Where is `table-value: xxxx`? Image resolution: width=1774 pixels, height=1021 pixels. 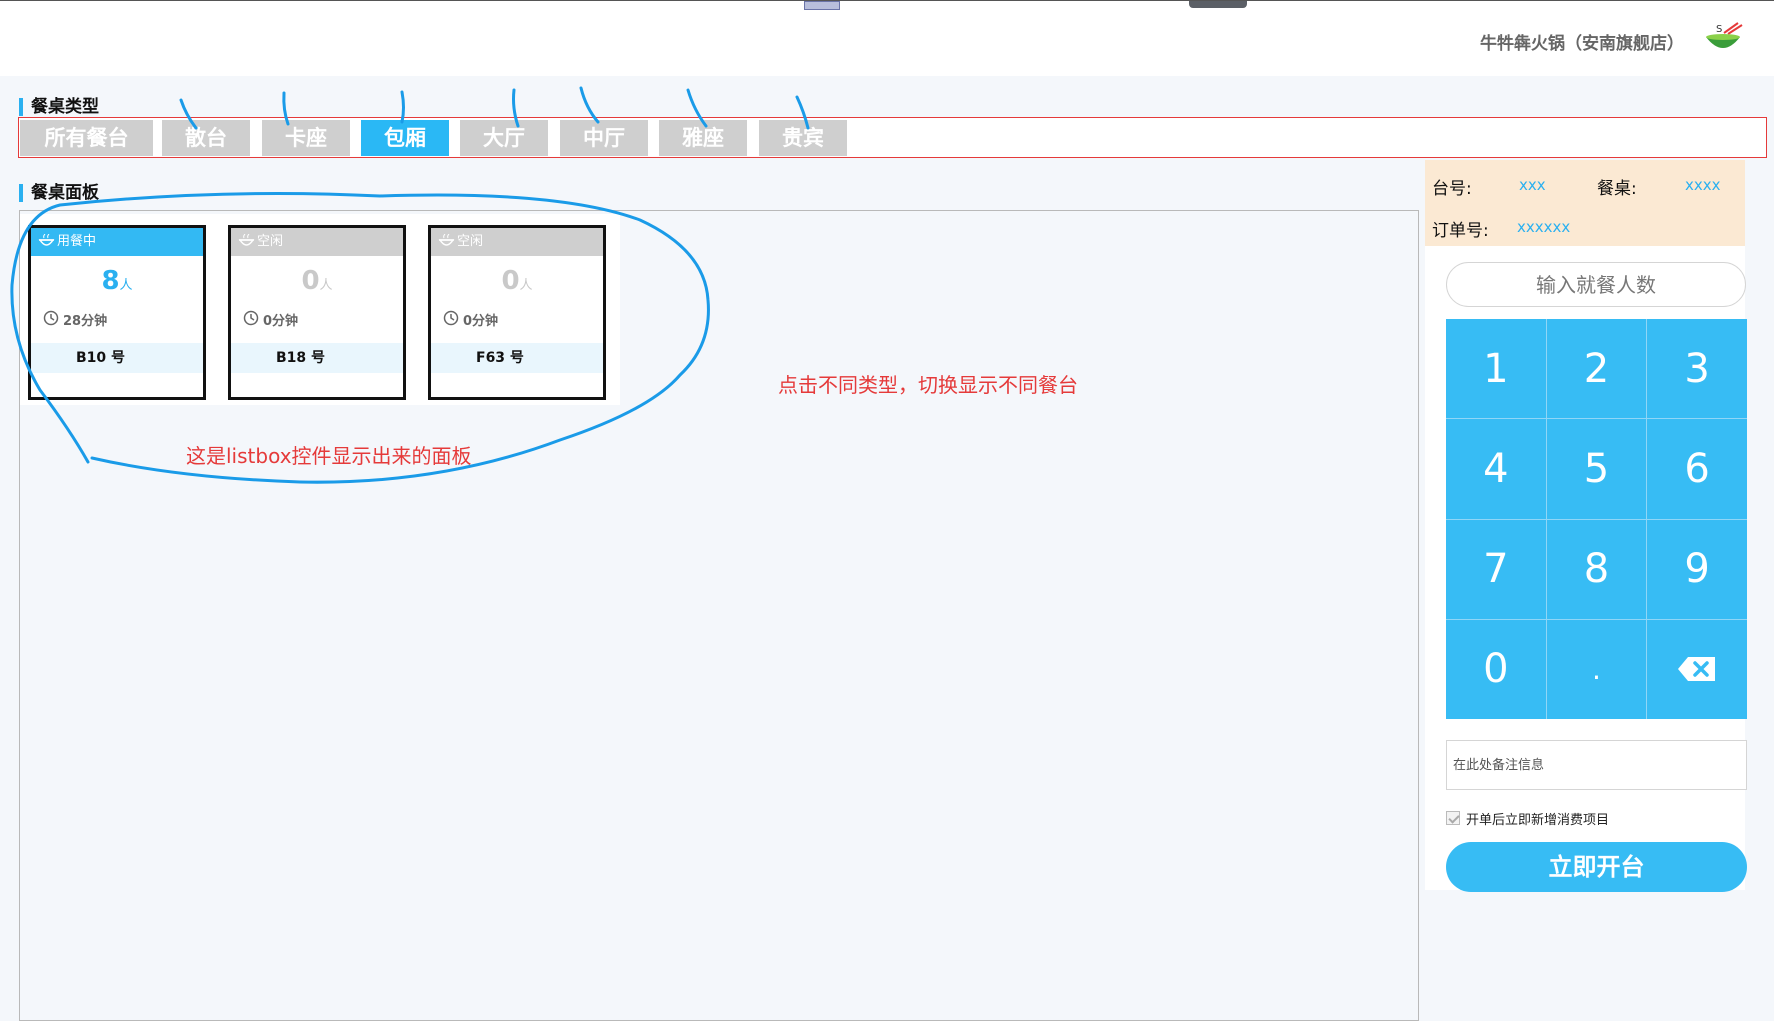
table-value: xxxx is located at coordinates (1703, 185).